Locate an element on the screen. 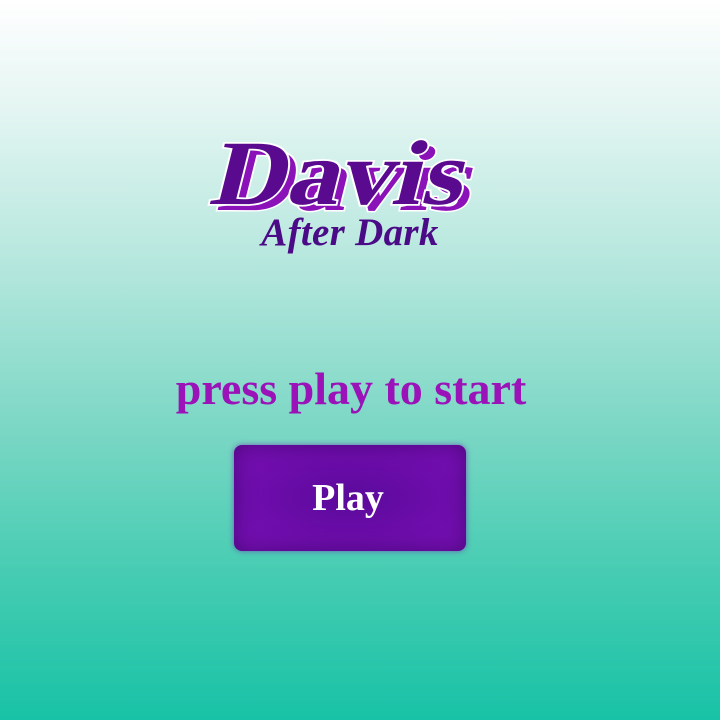 Image resolution: width=720 pixels, height=720 pixels. start-prompt: press play to start is located at coordinates (351, 388).